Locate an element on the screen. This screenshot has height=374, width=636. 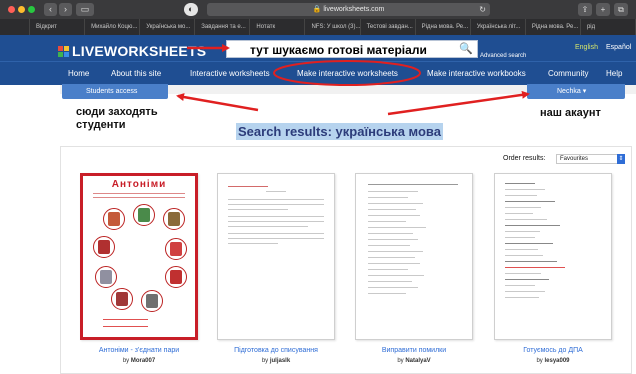
menu-make-worksheets: Make interactive worksheets is located at coordinates (347, 73).